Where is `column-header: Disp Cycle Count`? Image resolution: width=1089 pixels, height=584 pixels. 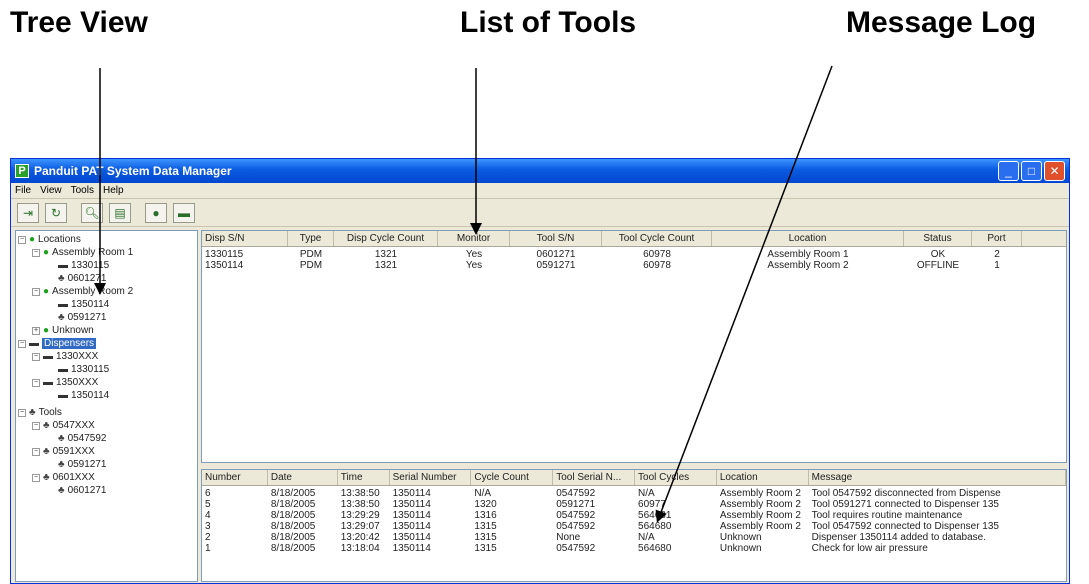
column-header: Disp Cycle Count is located at coordinates (386, 238).